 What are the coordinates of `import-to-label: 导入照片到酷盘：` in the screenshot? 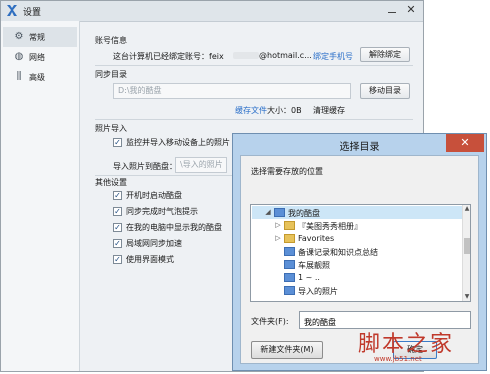 It's located at (145, 166).